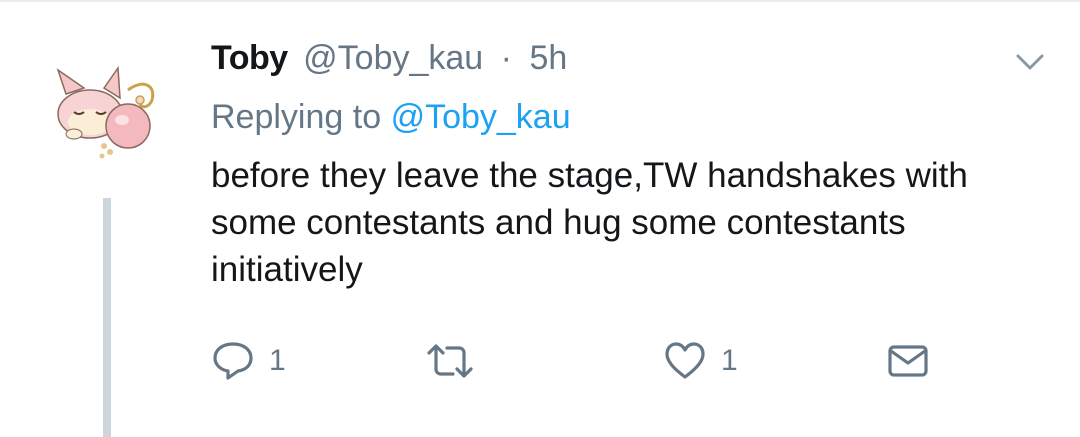 The image size is (1080, 437). I want to click on retweet-button, so click(457, 361).